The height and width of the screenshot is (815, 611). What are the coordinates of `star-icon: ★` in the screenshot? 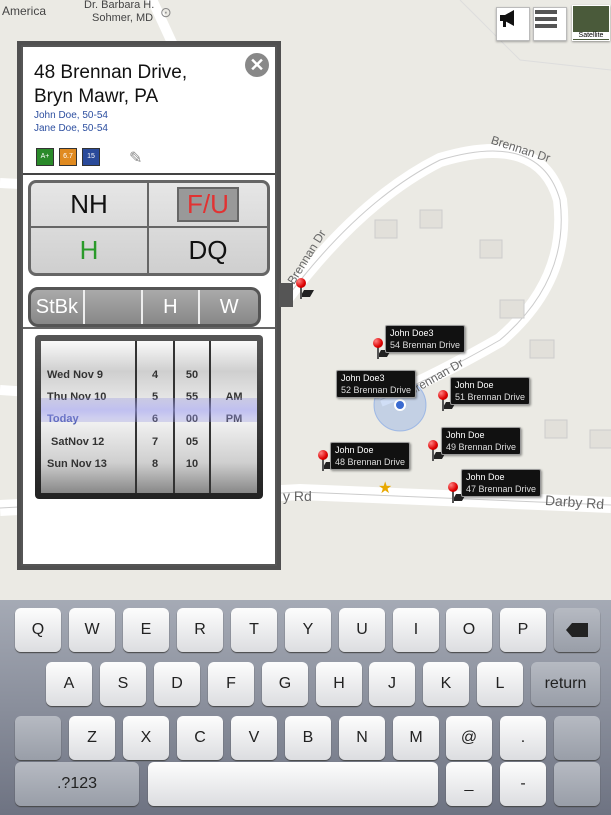 It's located at (385, 488).